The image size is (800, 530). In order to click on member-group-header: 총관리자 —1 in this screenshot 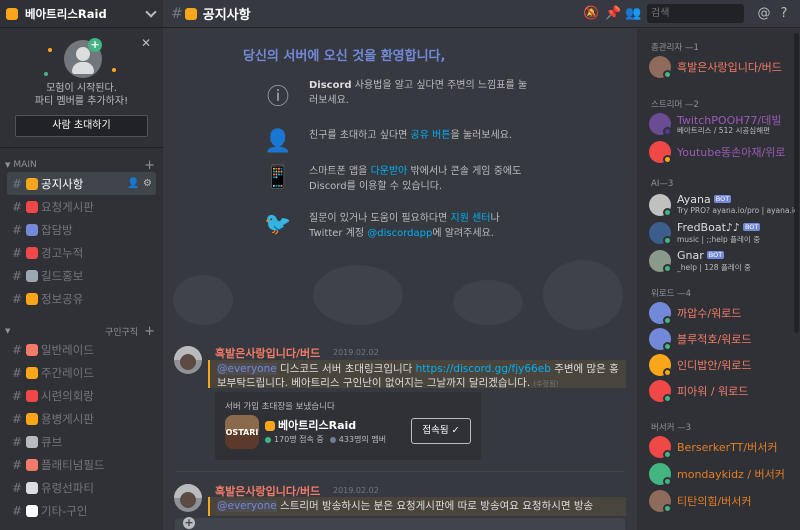, I will do `click(675, 48)`.